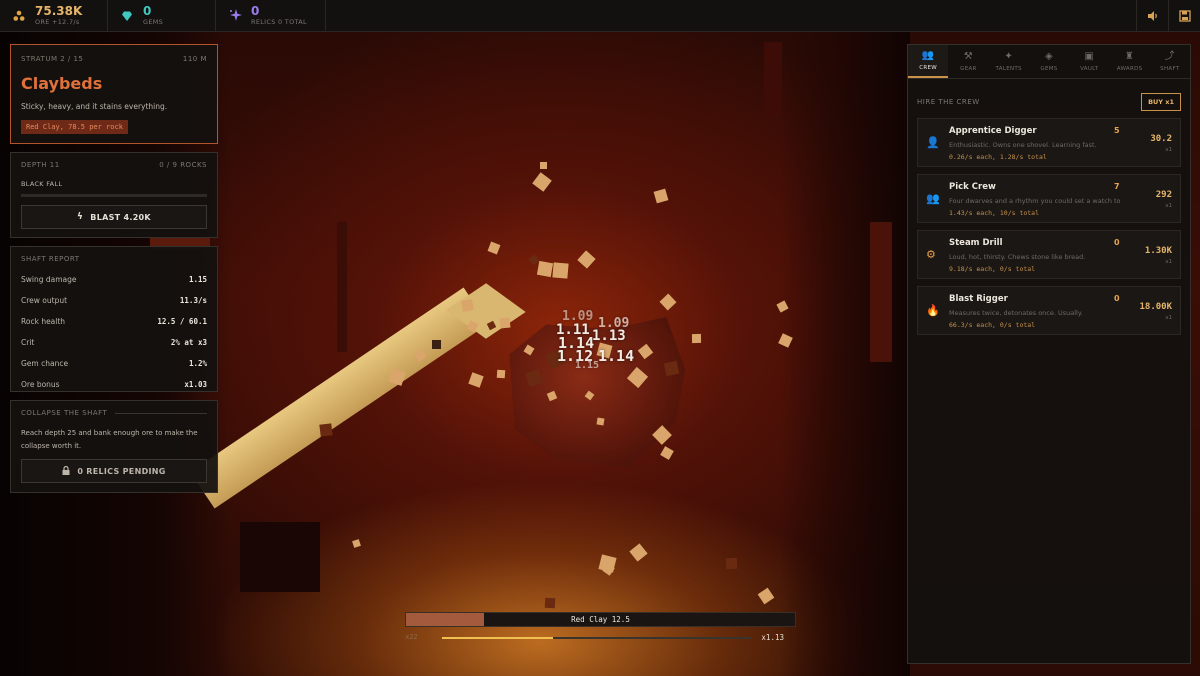 This screenshot has height=676, width=1200. What do you see at coordinates (40, 165) in the screenshot?
I see `depth-label: DEPTH 11` at bounding box center [40, 165].